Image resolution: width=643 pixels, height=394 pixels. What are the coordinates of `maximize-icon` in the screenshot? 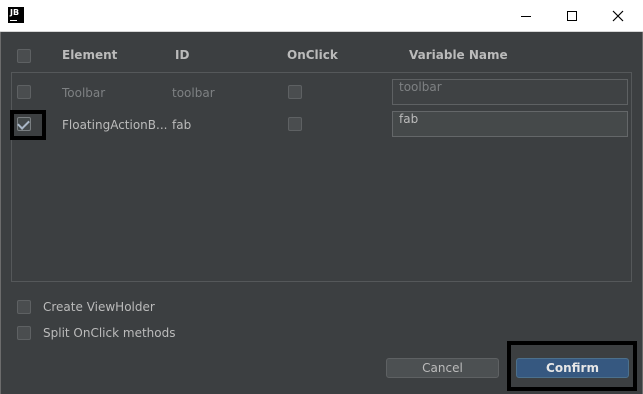 It's located at (572, 16).